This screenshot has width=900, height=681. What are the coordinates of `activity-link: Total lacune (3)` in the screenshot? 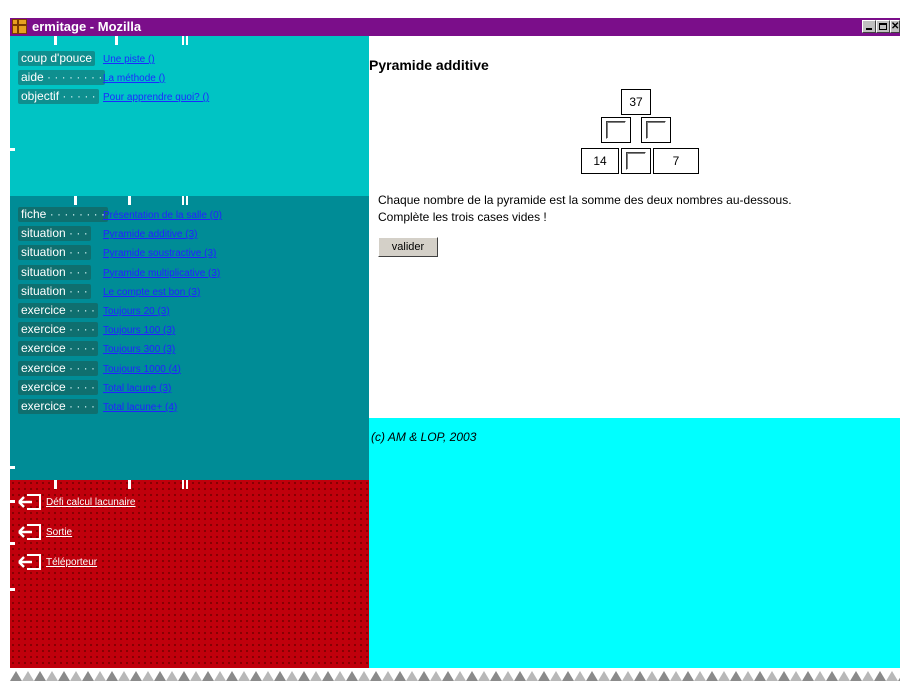 It's located at (137, 388).